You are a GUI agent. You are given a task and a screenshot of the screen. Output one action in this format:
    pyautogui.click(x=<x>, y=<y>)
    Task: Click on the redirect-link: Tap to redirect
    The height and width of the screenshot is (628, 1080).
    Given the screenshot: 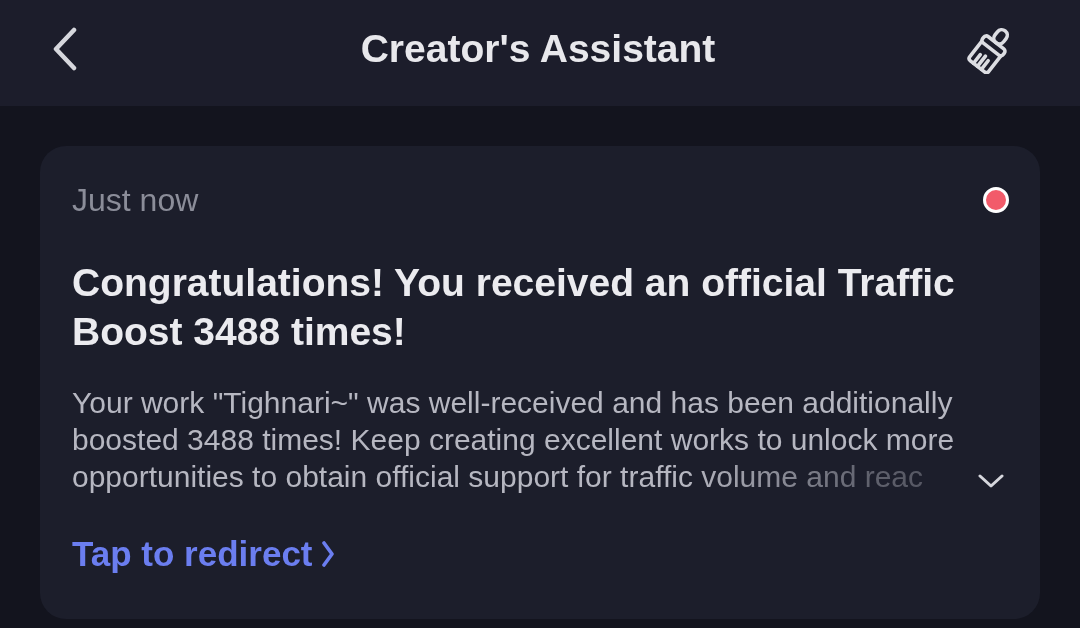 What is the action you would take?
    pyautogui.click(x=203, y=554)
    